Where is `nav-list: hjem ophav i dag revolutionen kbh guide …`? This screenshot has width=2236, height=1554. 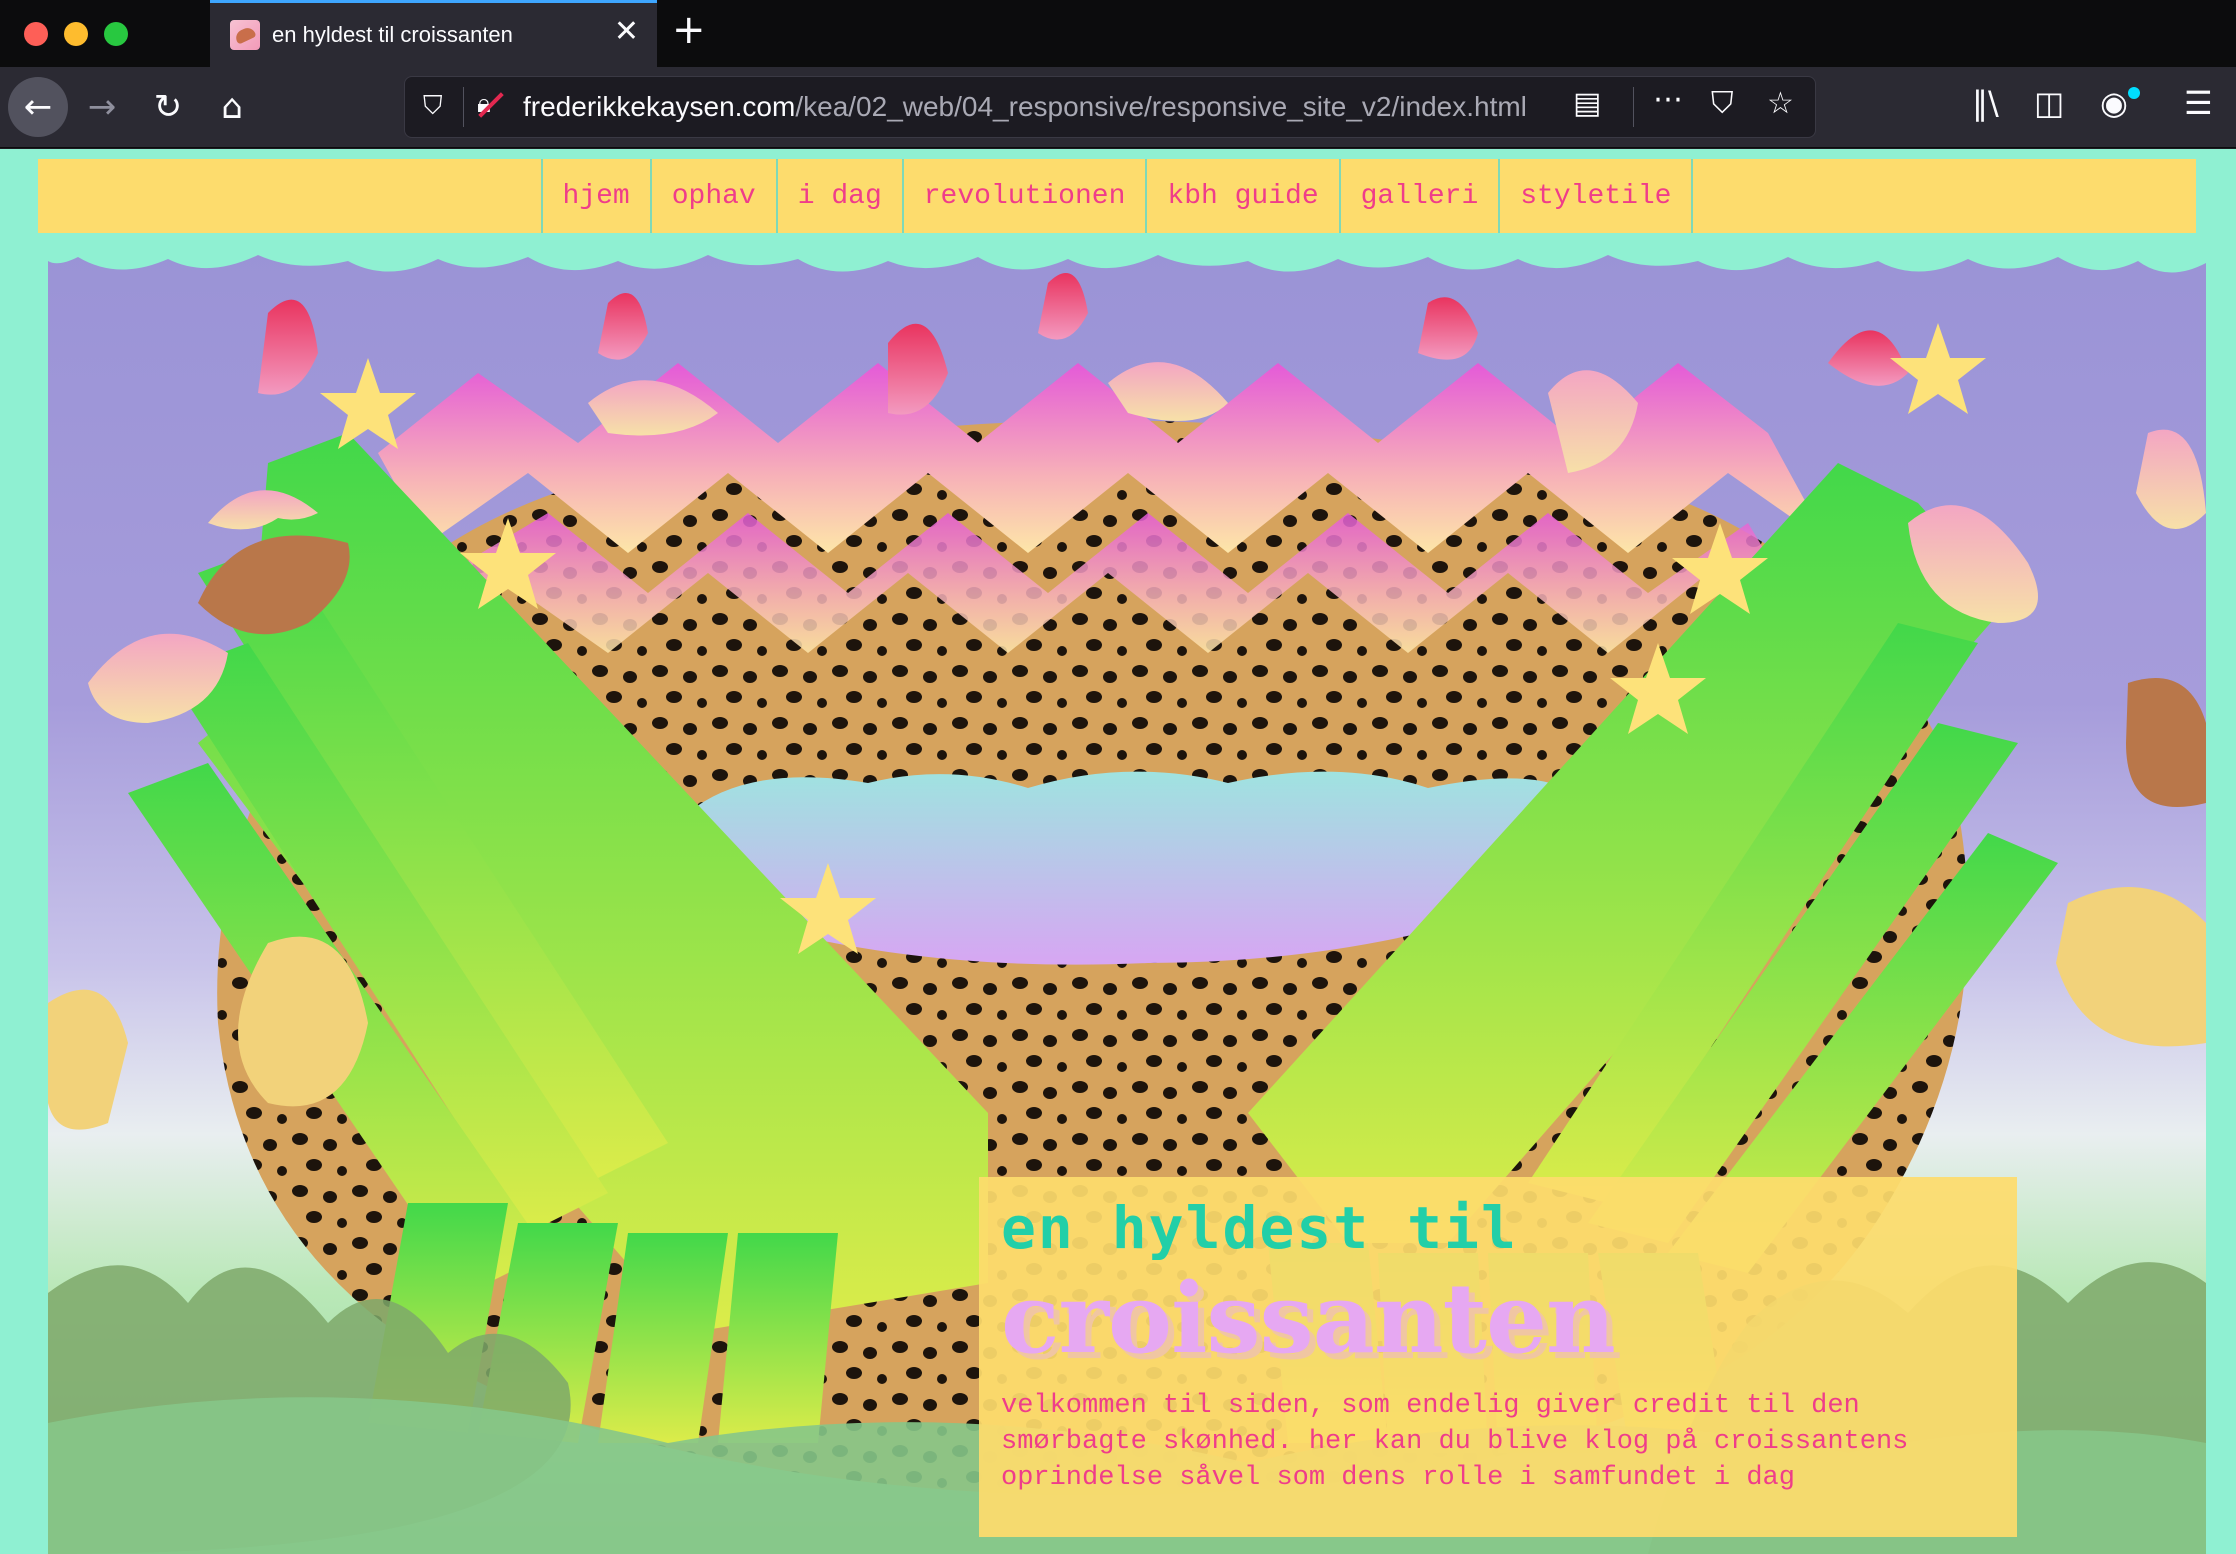 nav-list: hjem ophav i dag revolutionen kbh guide … is located at coordinates (1117, 196).